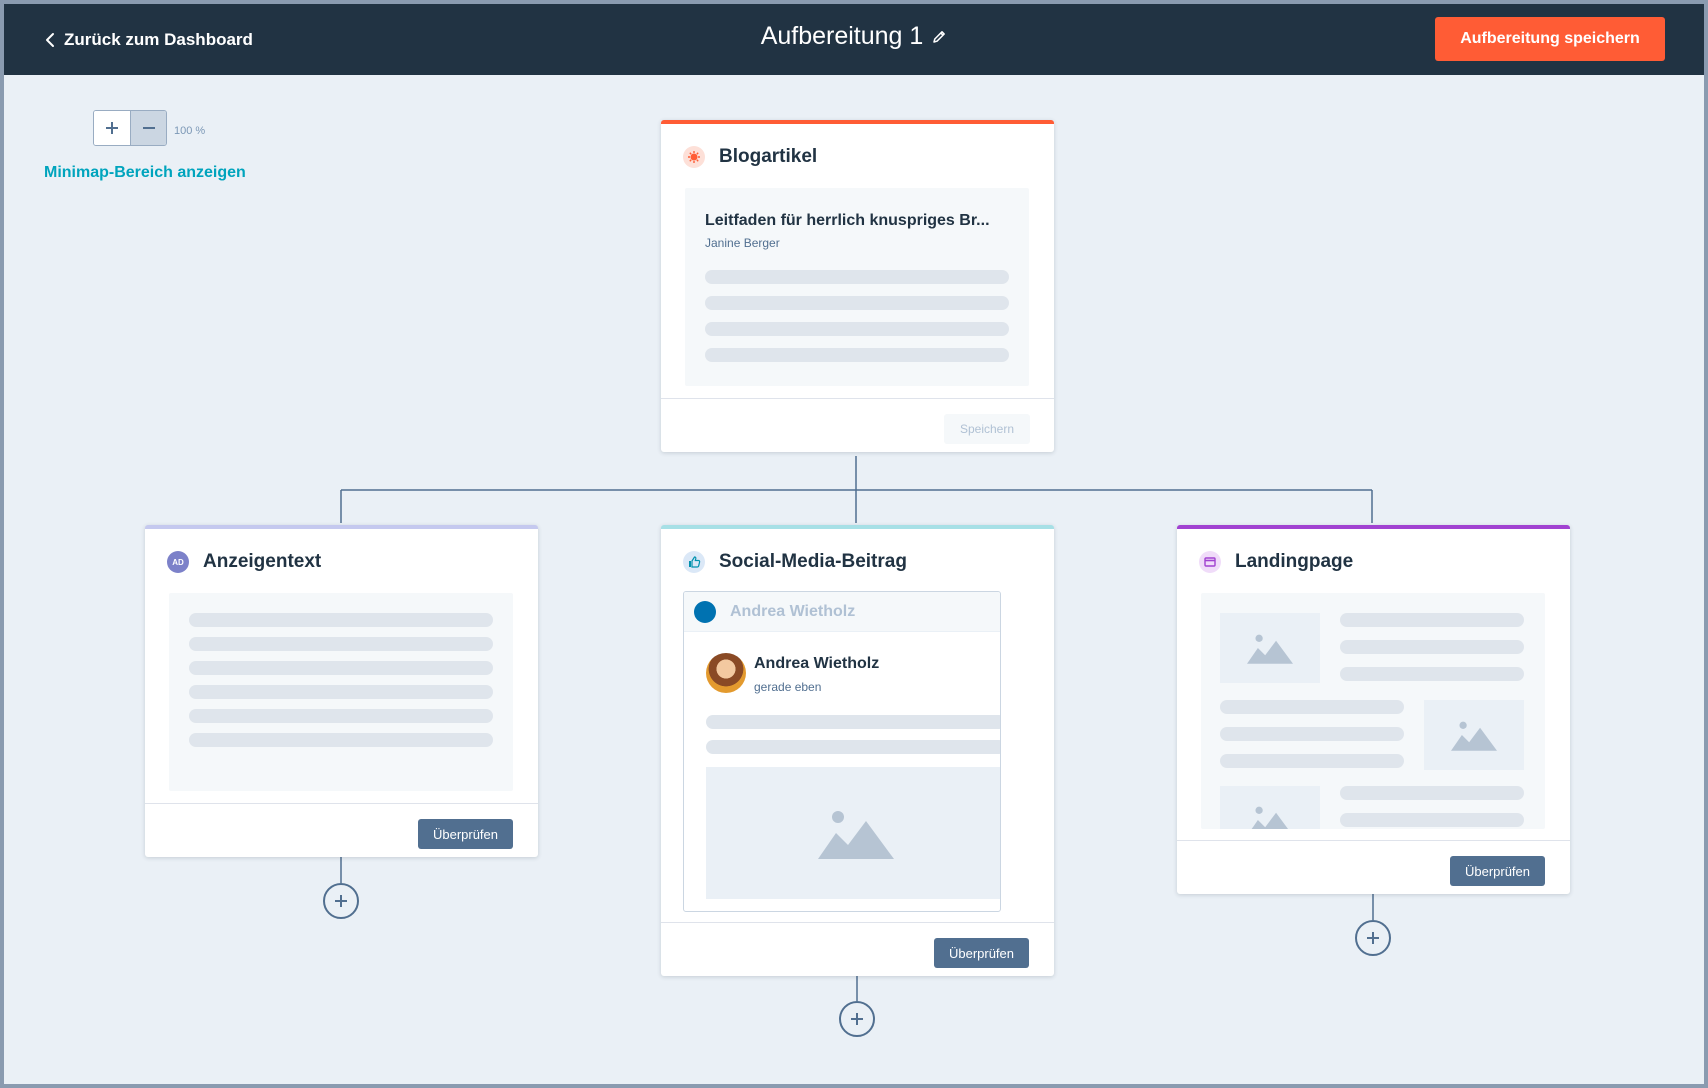 This screenshot has width=1708, height=1088. I want to click on ad-icon-text: AD, so click(178, 562).